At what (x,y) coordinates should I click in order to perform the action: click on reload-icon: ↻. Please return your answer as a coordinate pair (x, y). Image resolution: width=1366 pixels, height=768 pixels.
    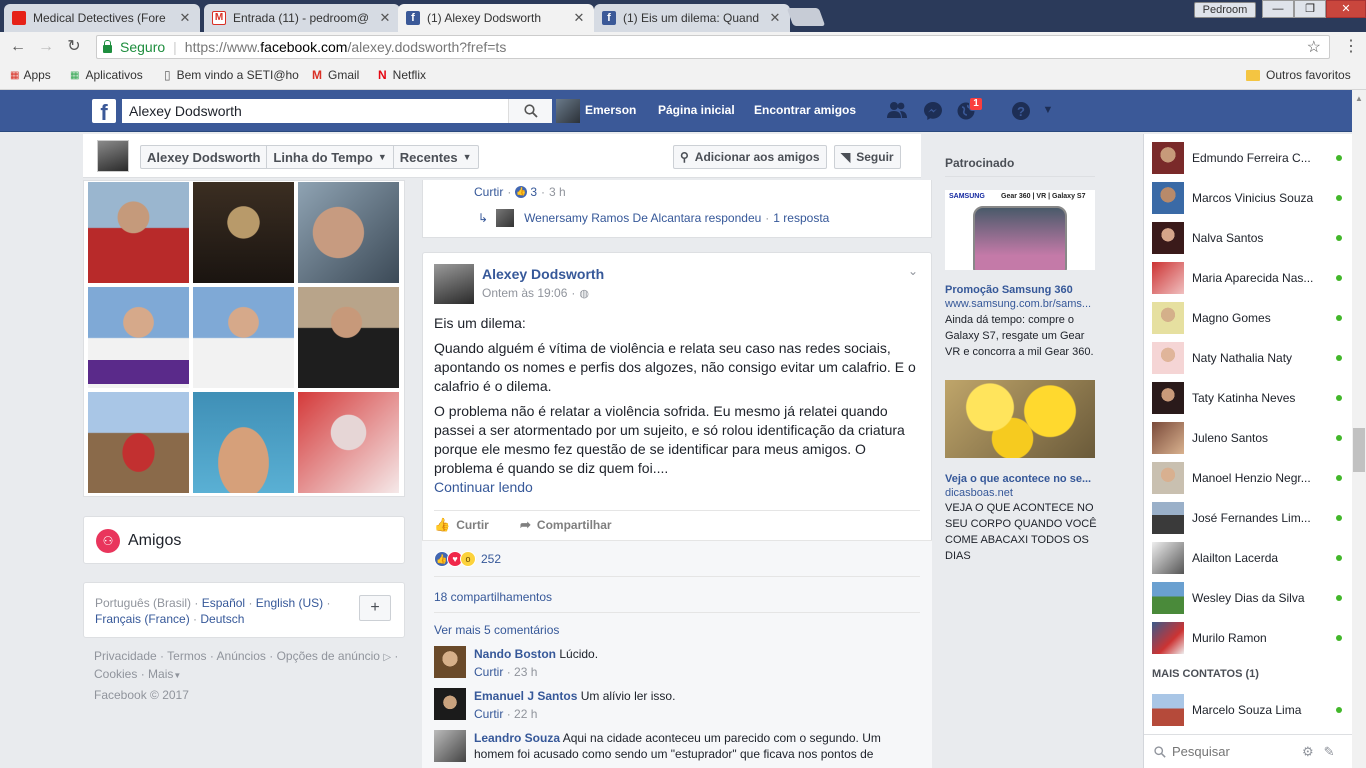
    Looking at the image, I should click on (74, 47).